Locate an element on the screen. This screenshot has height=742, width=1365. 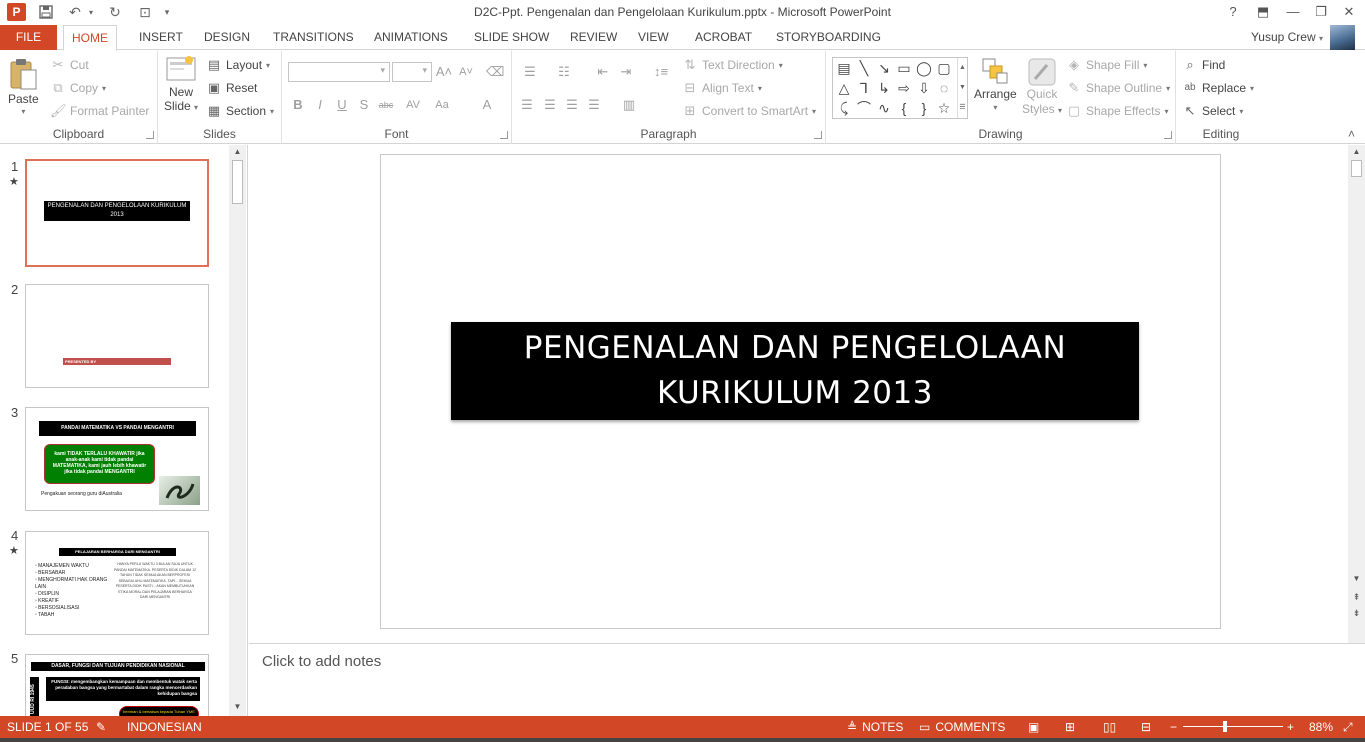
font-color-button: A is located at coordinates (487, 105).